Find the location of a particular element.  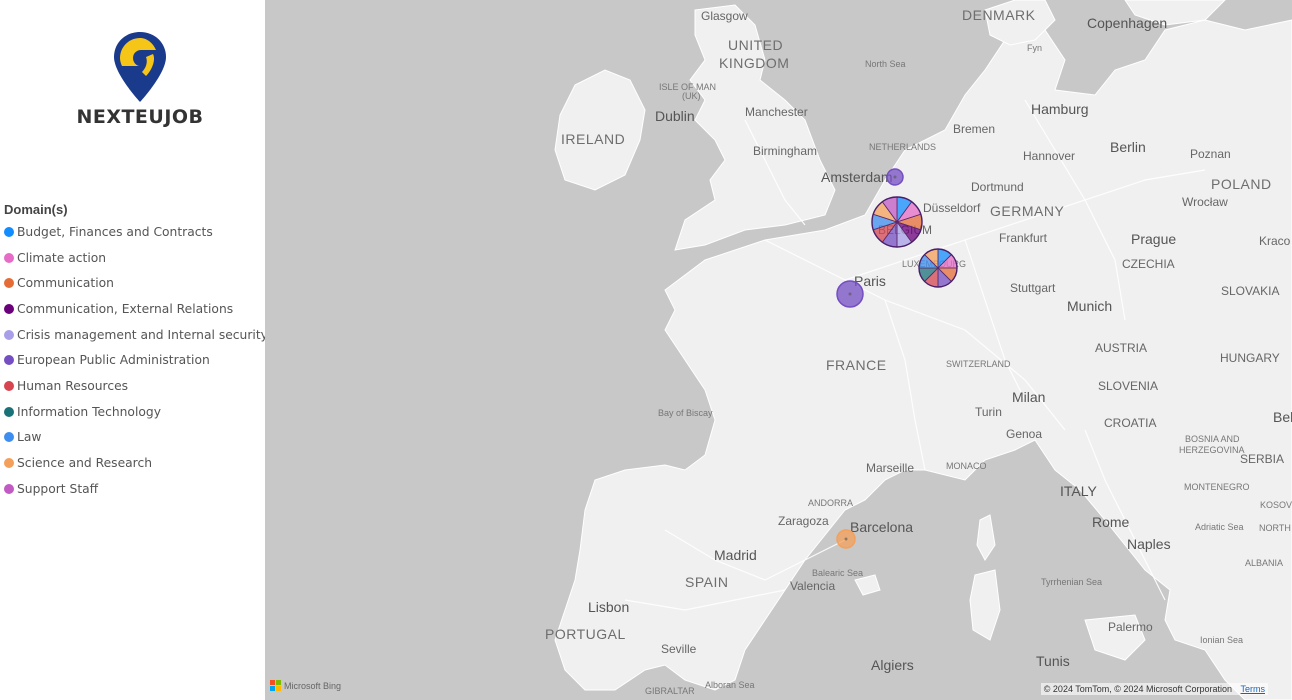

pie-bubble-luxembourg is located at coordinates (938, 268).